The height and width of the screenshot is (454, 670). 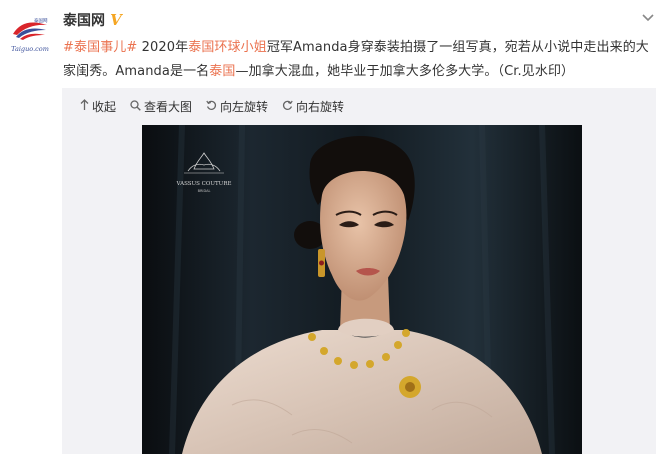 What do you see at coordinates (287, 106) in the screenshot?
I see `rotate-right-icon` at bounding box center [287, 106].